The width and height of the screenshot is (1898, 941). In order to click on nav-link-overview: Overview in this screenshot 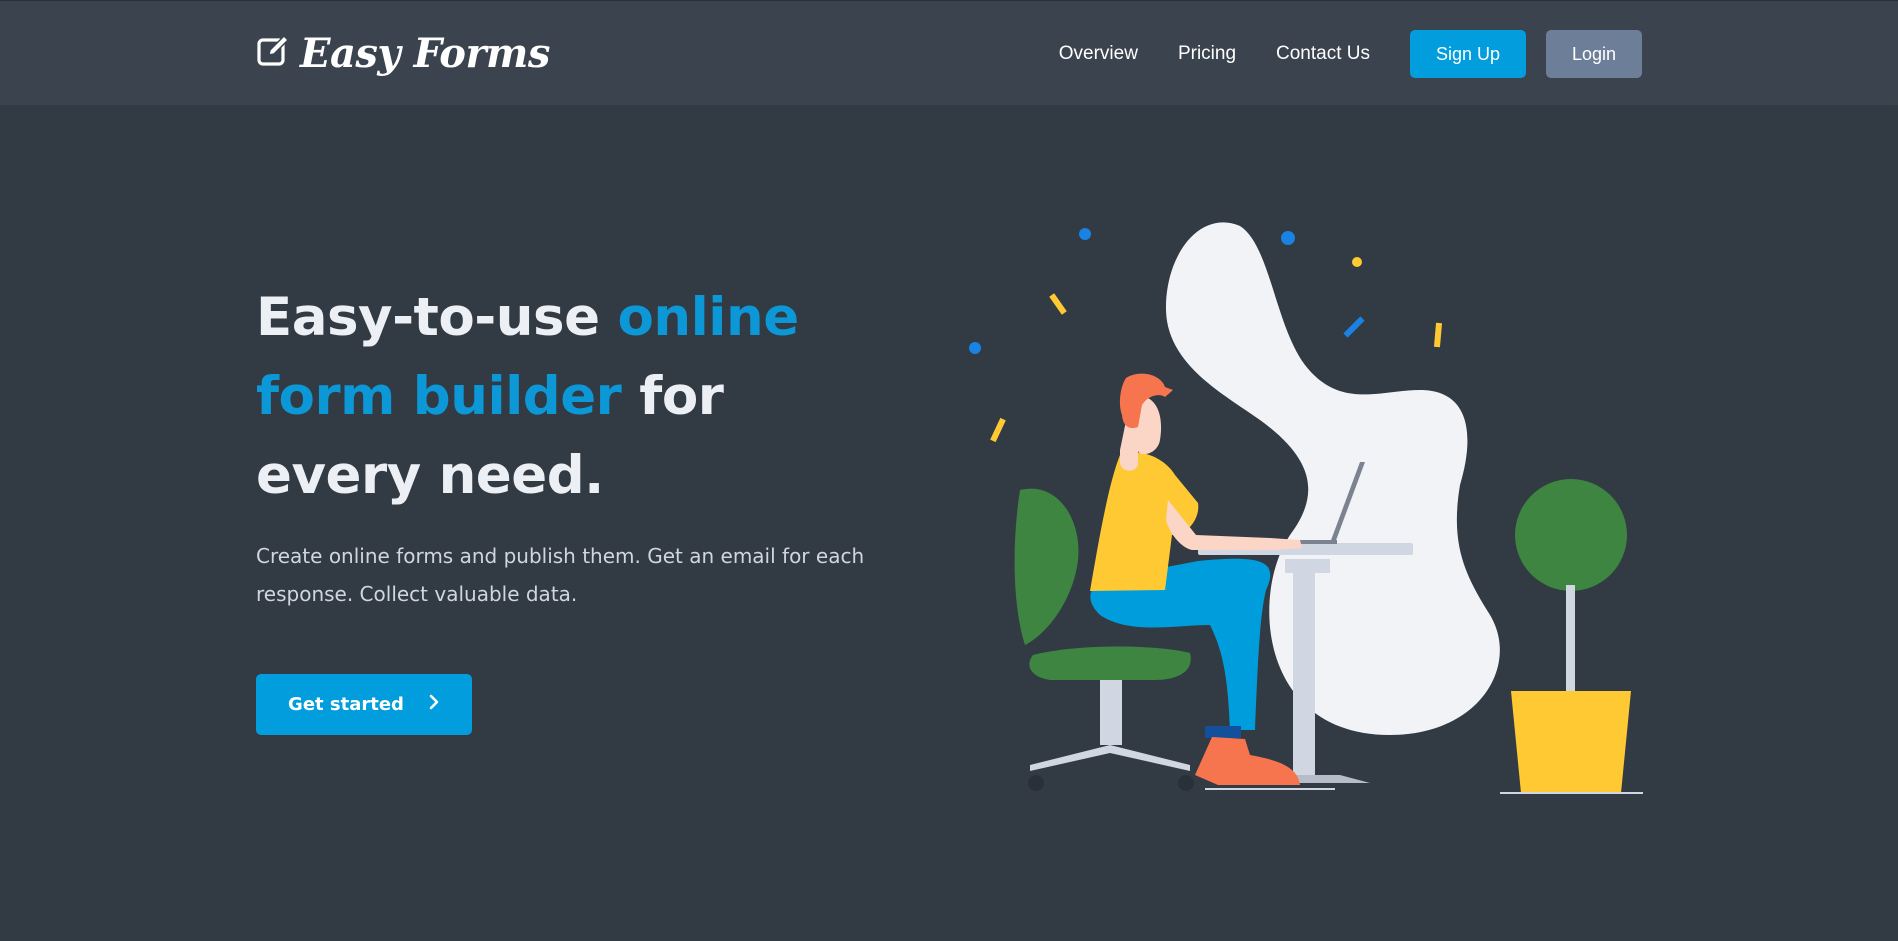, I will do `click(1098, 54)`.